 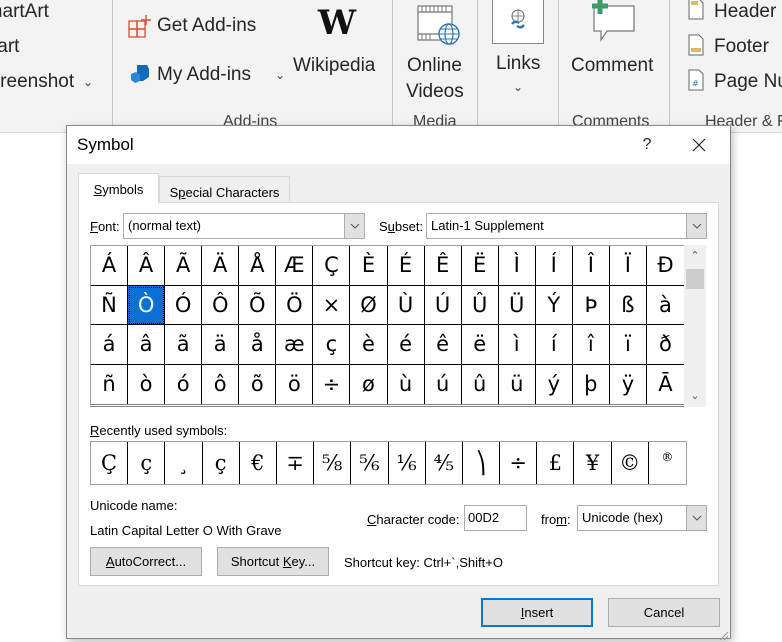 I want to click on recent-symbol-cell: ç, so click(x=221, y=463).